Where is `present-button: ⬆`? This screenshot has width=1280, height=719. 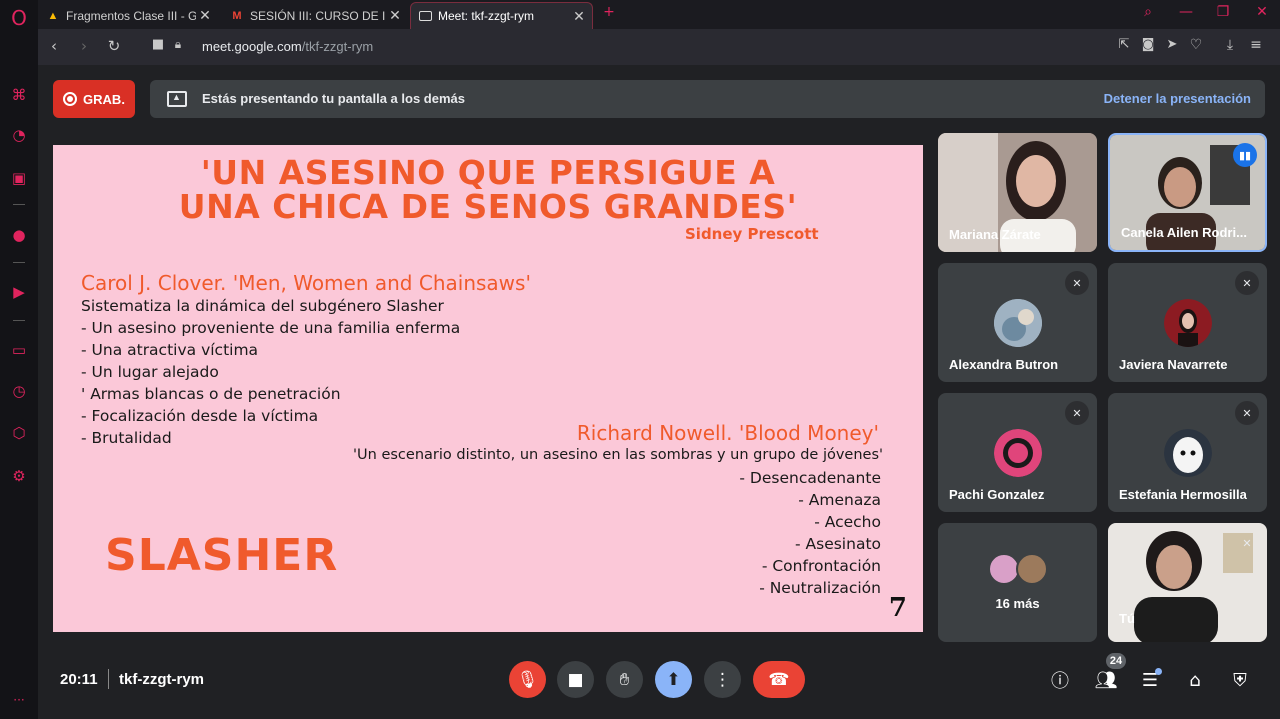
present-button: ⬆ is located at coordinates (673, 679).